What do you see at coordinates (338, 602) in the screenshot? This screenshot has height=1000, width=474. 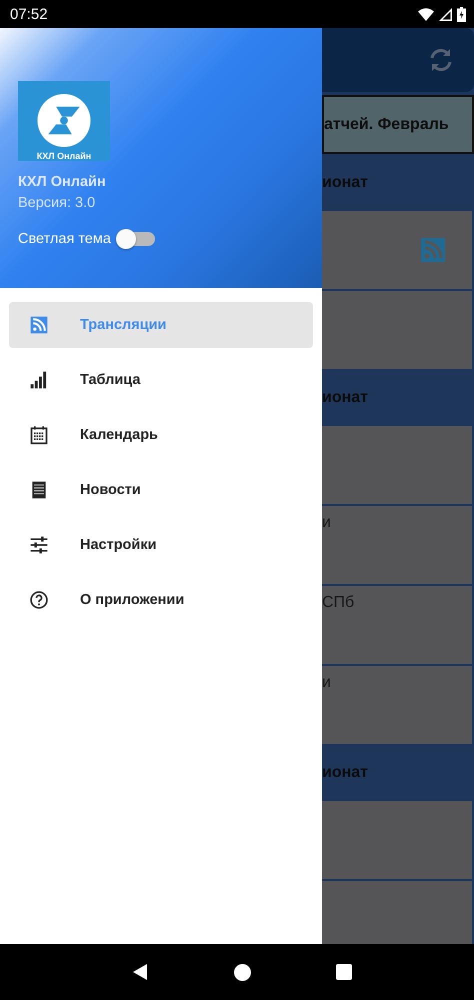 I see `card-text: СПб` at bounding box center [338, 602].